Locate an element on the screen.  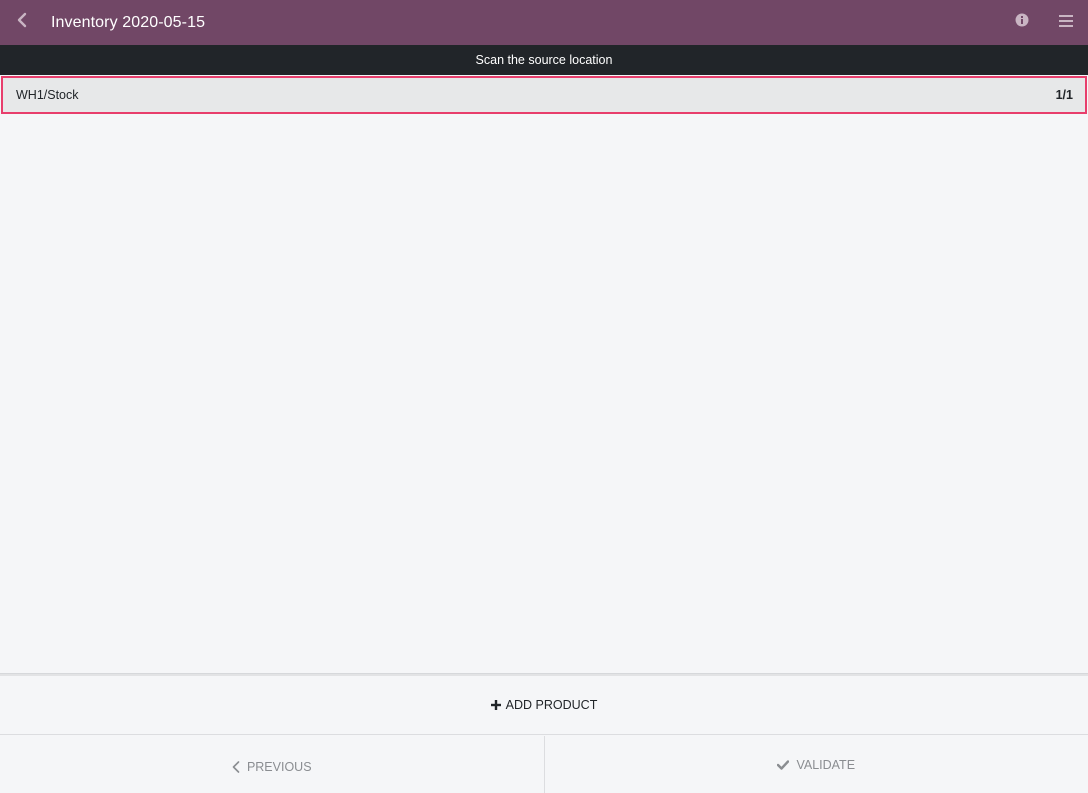
back-button is located at coordinates (22, 22).